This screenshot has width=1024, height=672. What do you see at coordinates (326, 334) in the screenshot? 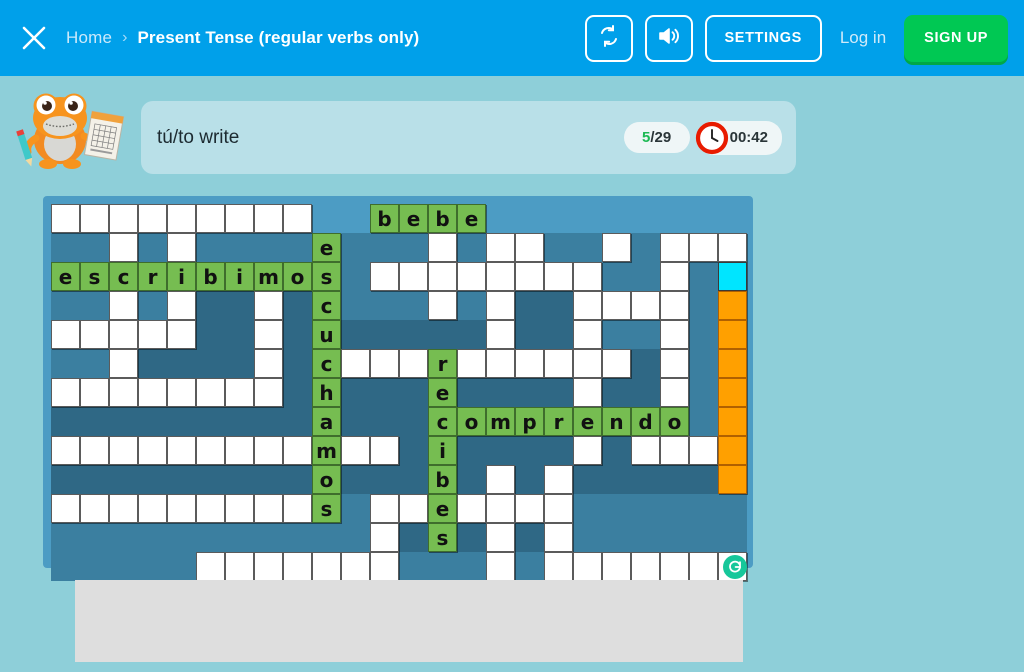
I see `grid-cell-filled: u` at bounding box center [326, 334].